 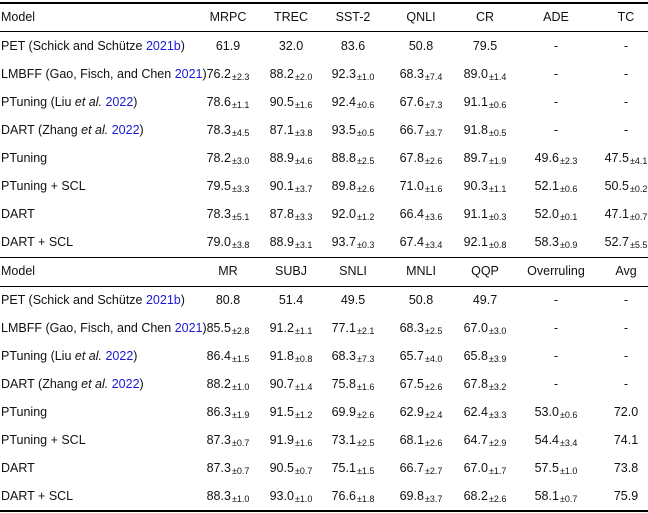 What do you see at coordinates (485, 271) in the screenshot?
I see `column-header: QQP` at bounding box center [485, 271].